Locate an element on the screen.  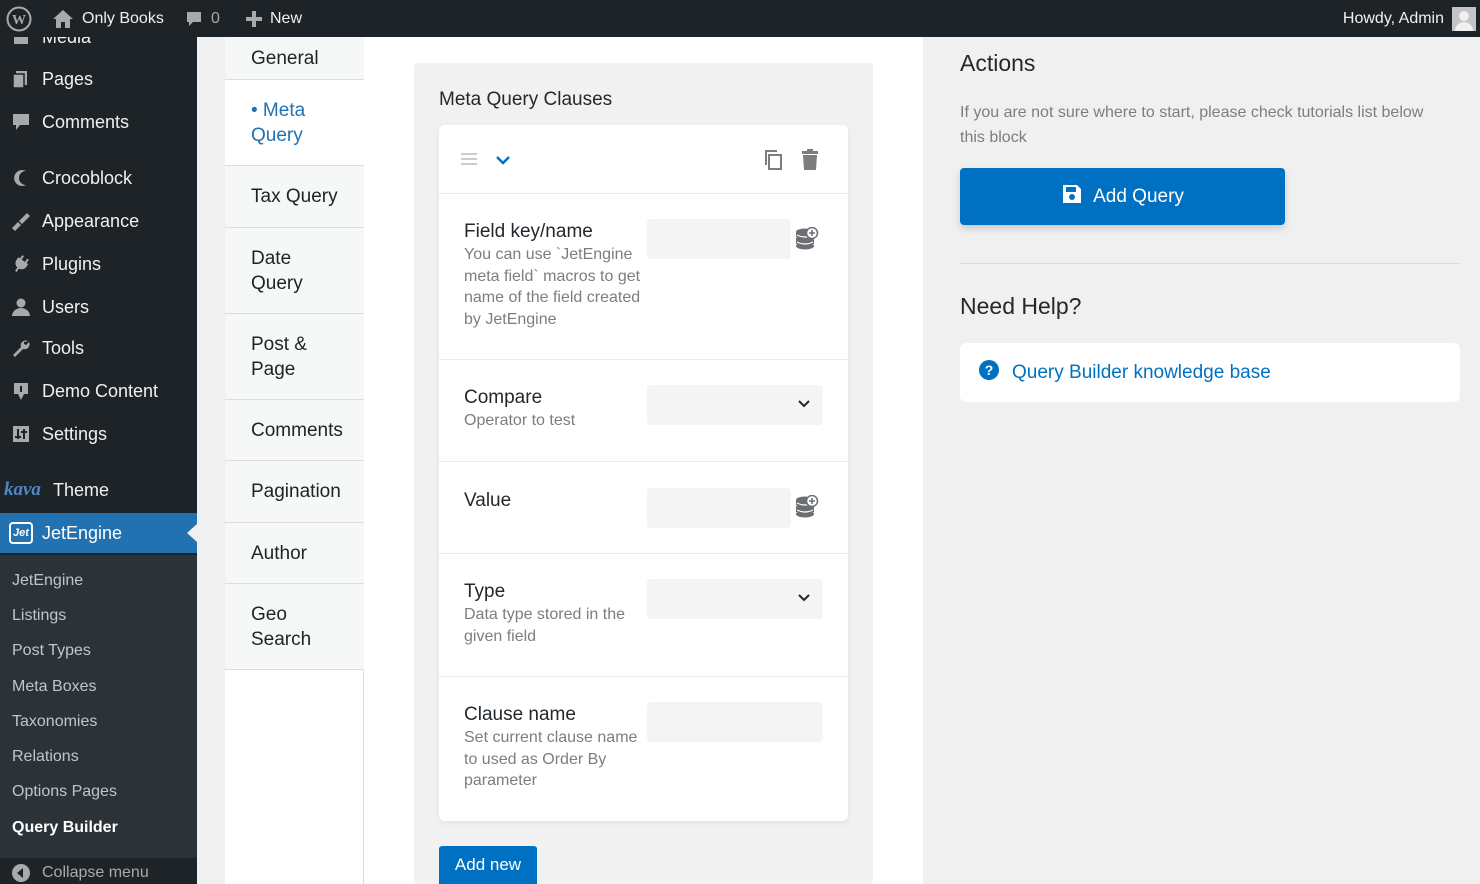
settings-icon is located at coordinates (21, 434).